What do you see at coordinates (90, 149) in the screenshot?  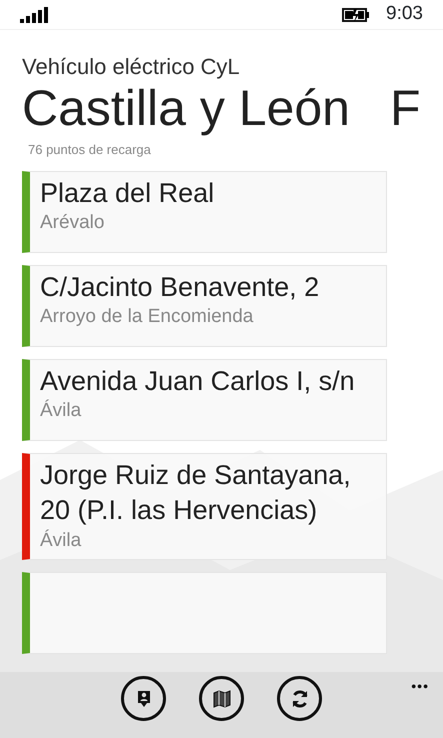 I see `pivot-subtitle: 76 puntos de recarga` at bounding box center [90, 149].